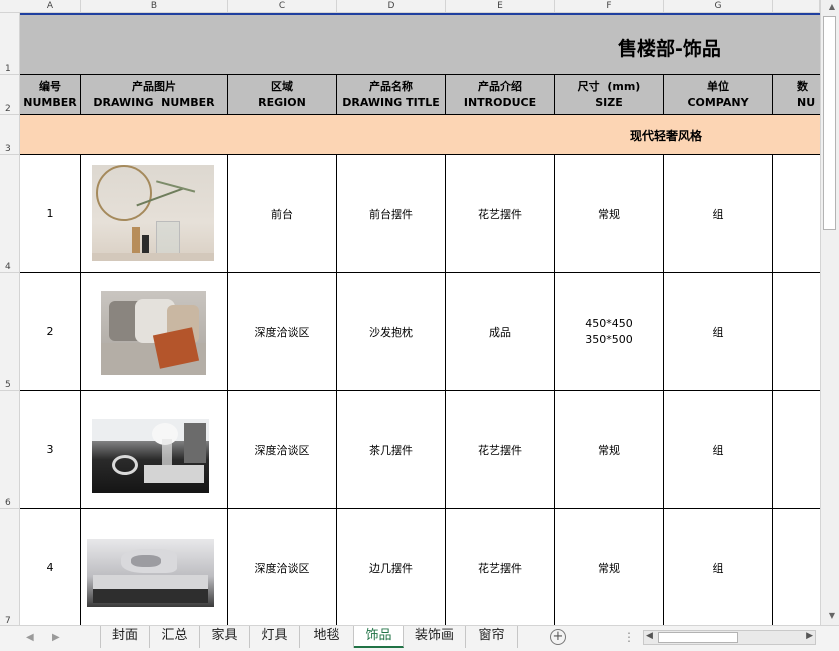 This screenshot has height=651, width=839. What do you see at coordinates (718, 567) in the screenshot?
I see `cell-company-4: 组` at bounding box center [718, 567].